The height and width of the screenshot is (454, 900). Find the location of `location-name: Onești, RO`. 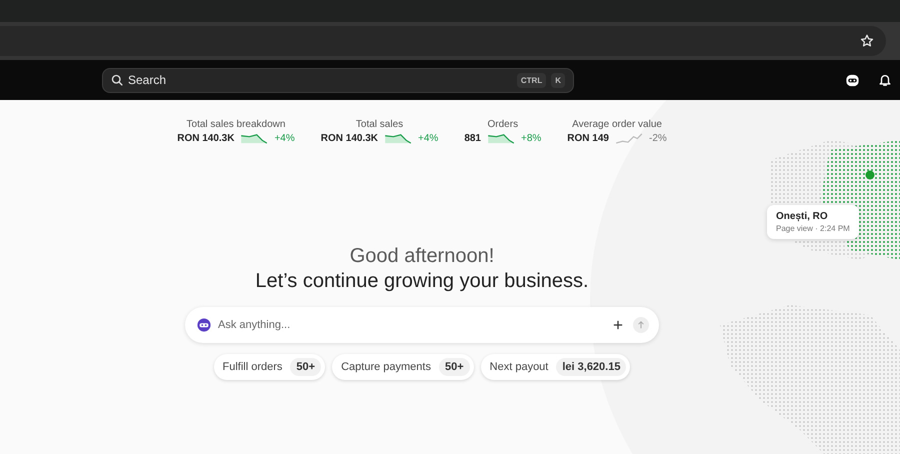

location-name: Onești, RO is located at coordinates (802, 216).